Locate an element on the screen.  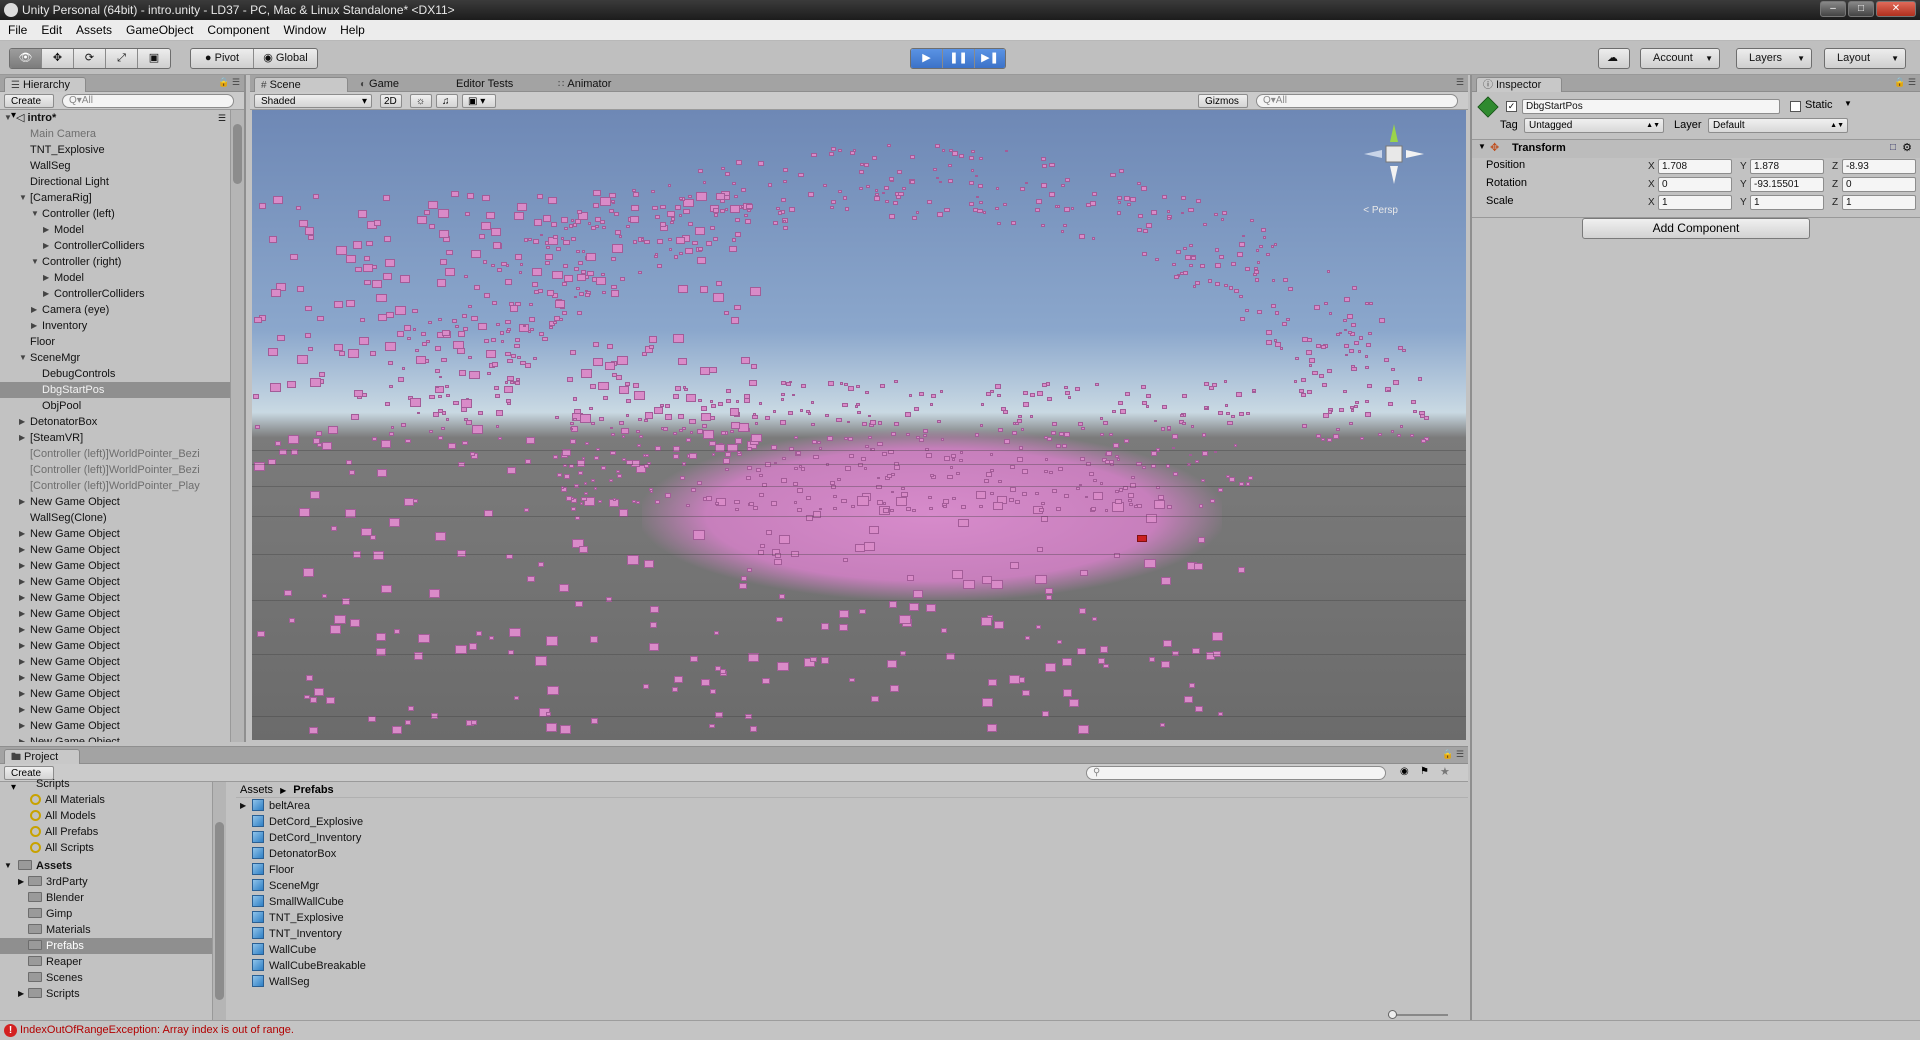
prefab-item: TNT_Explosive is located at coordinates (852, 918).